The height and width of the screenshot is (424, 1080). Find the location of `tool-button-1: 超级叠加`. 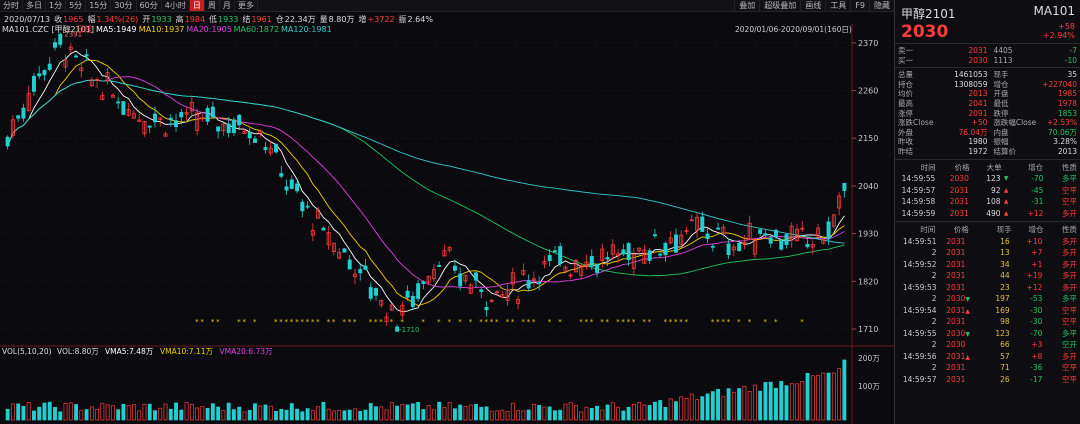

tool-button-1: 超级叠加 is located at coordinates (779, 5).